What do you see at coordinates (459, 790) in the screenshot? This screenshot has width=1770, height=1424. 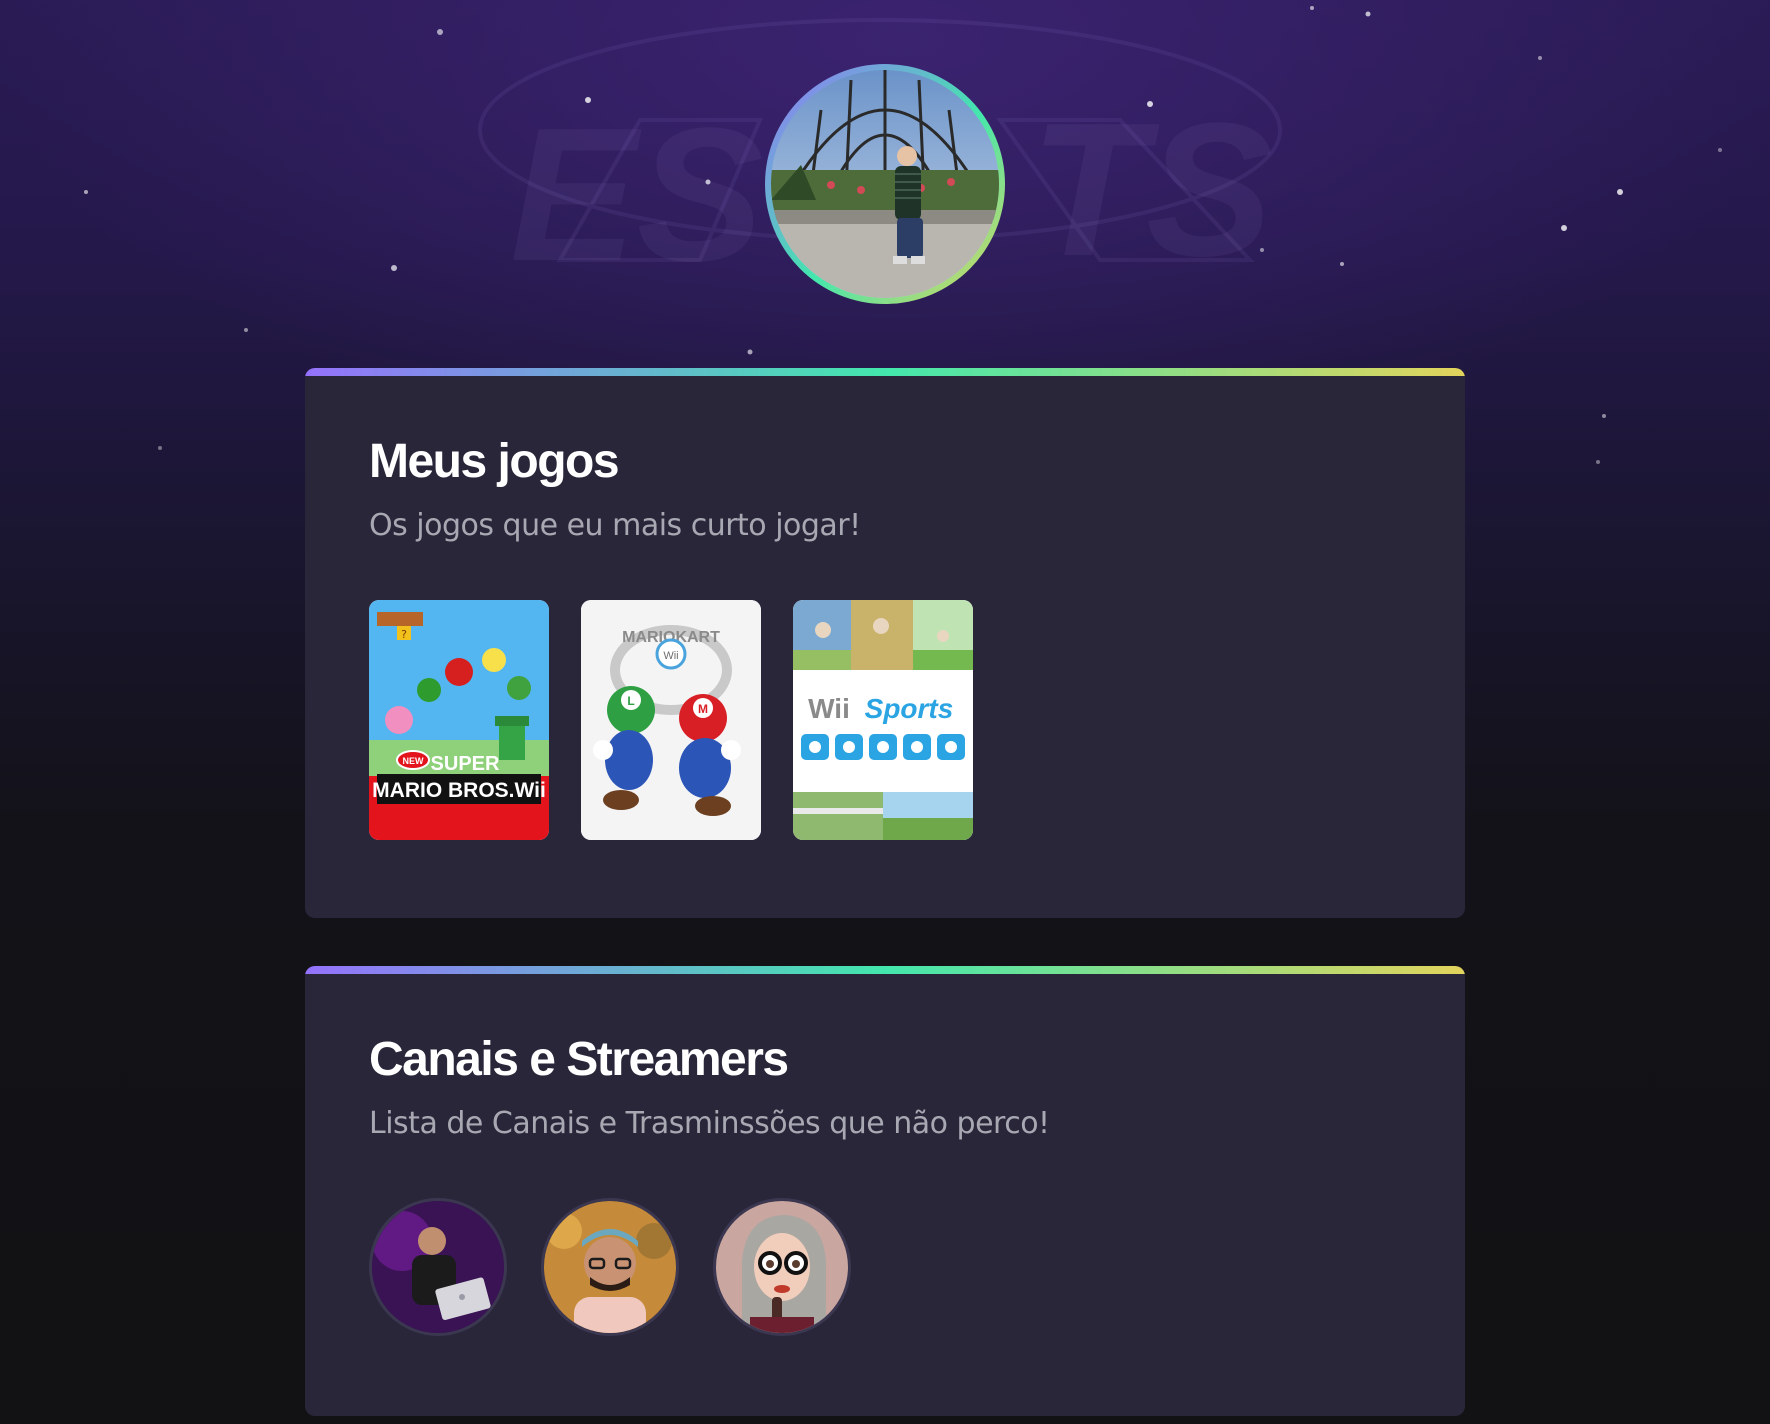 I see `svg-text: MARIO BROS.Wii` at bounding box center [459, 790].